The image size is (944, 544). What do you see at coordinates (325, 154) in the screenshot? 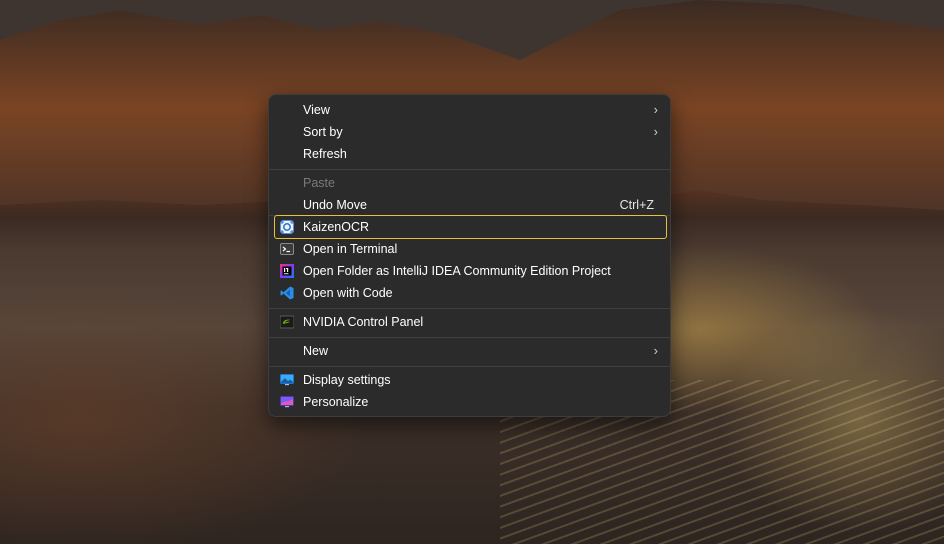
I see `menu-item-label: Refresh` at bounding box center [325, 154].